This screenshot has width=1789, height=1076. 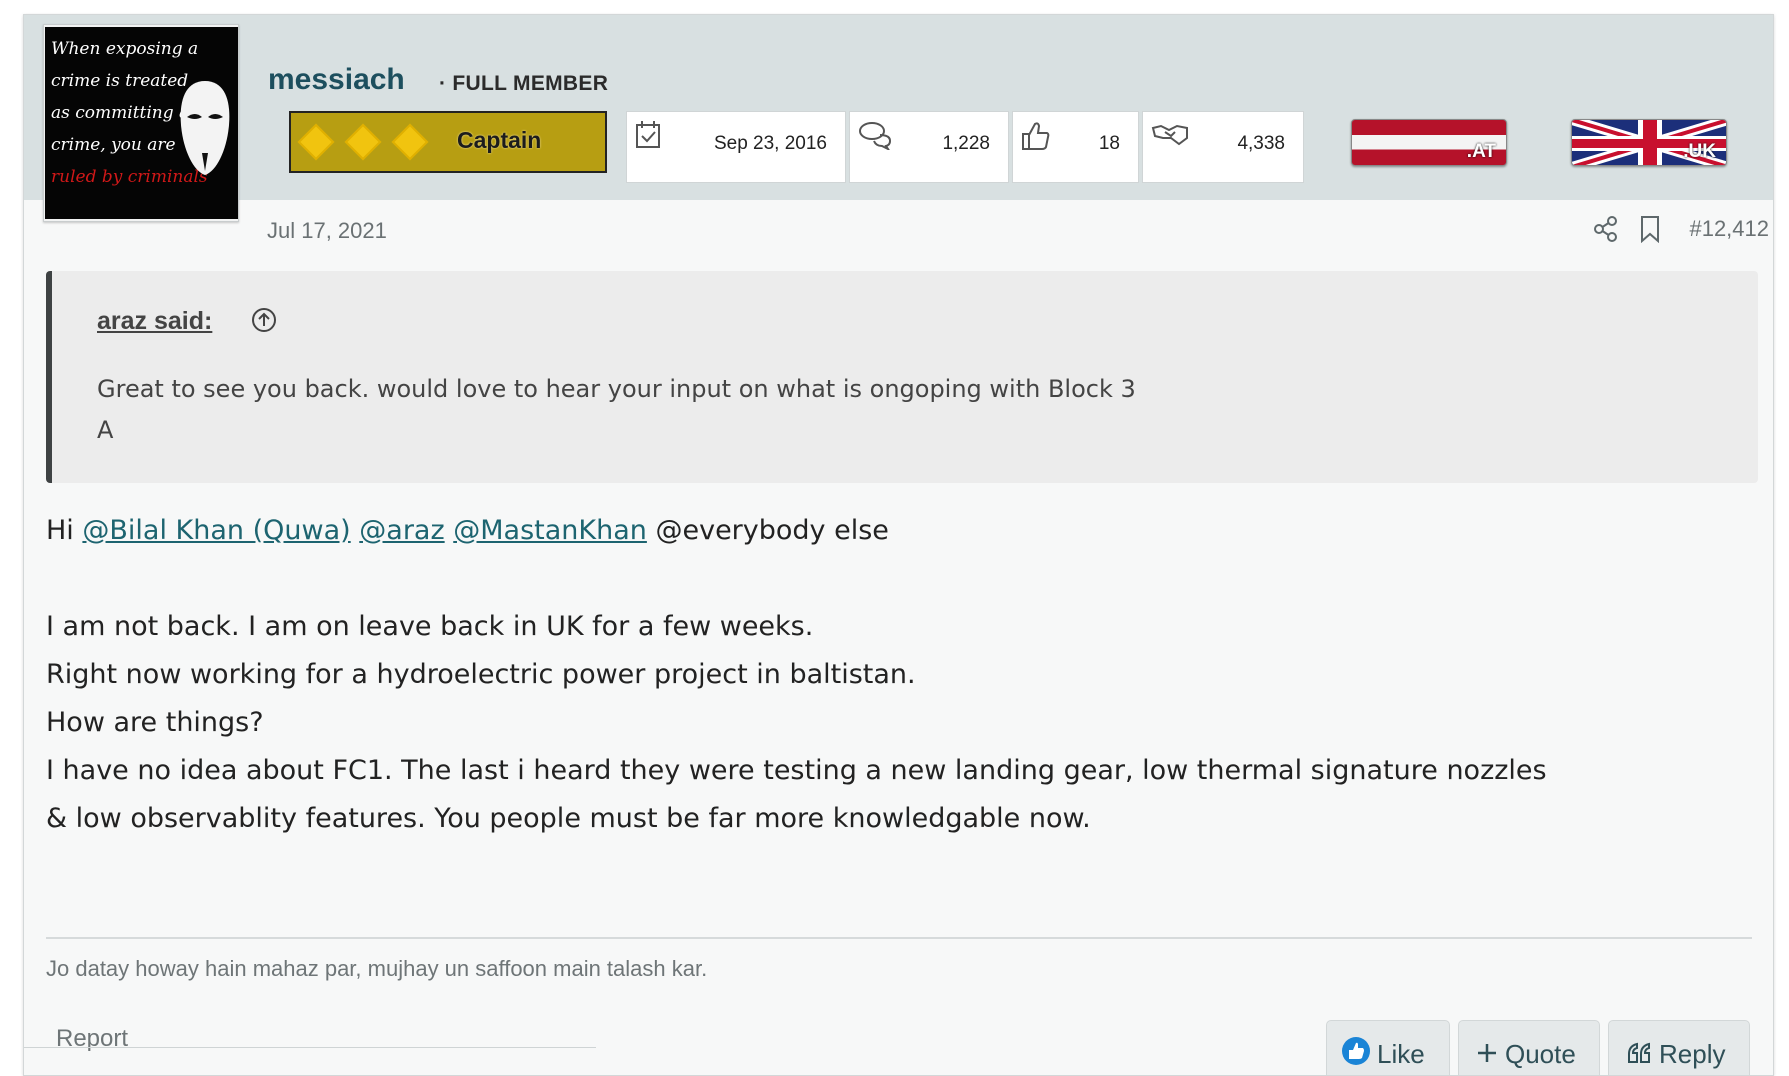 I want to click on reply-label: Reply, so click(x=1692, y=1054).